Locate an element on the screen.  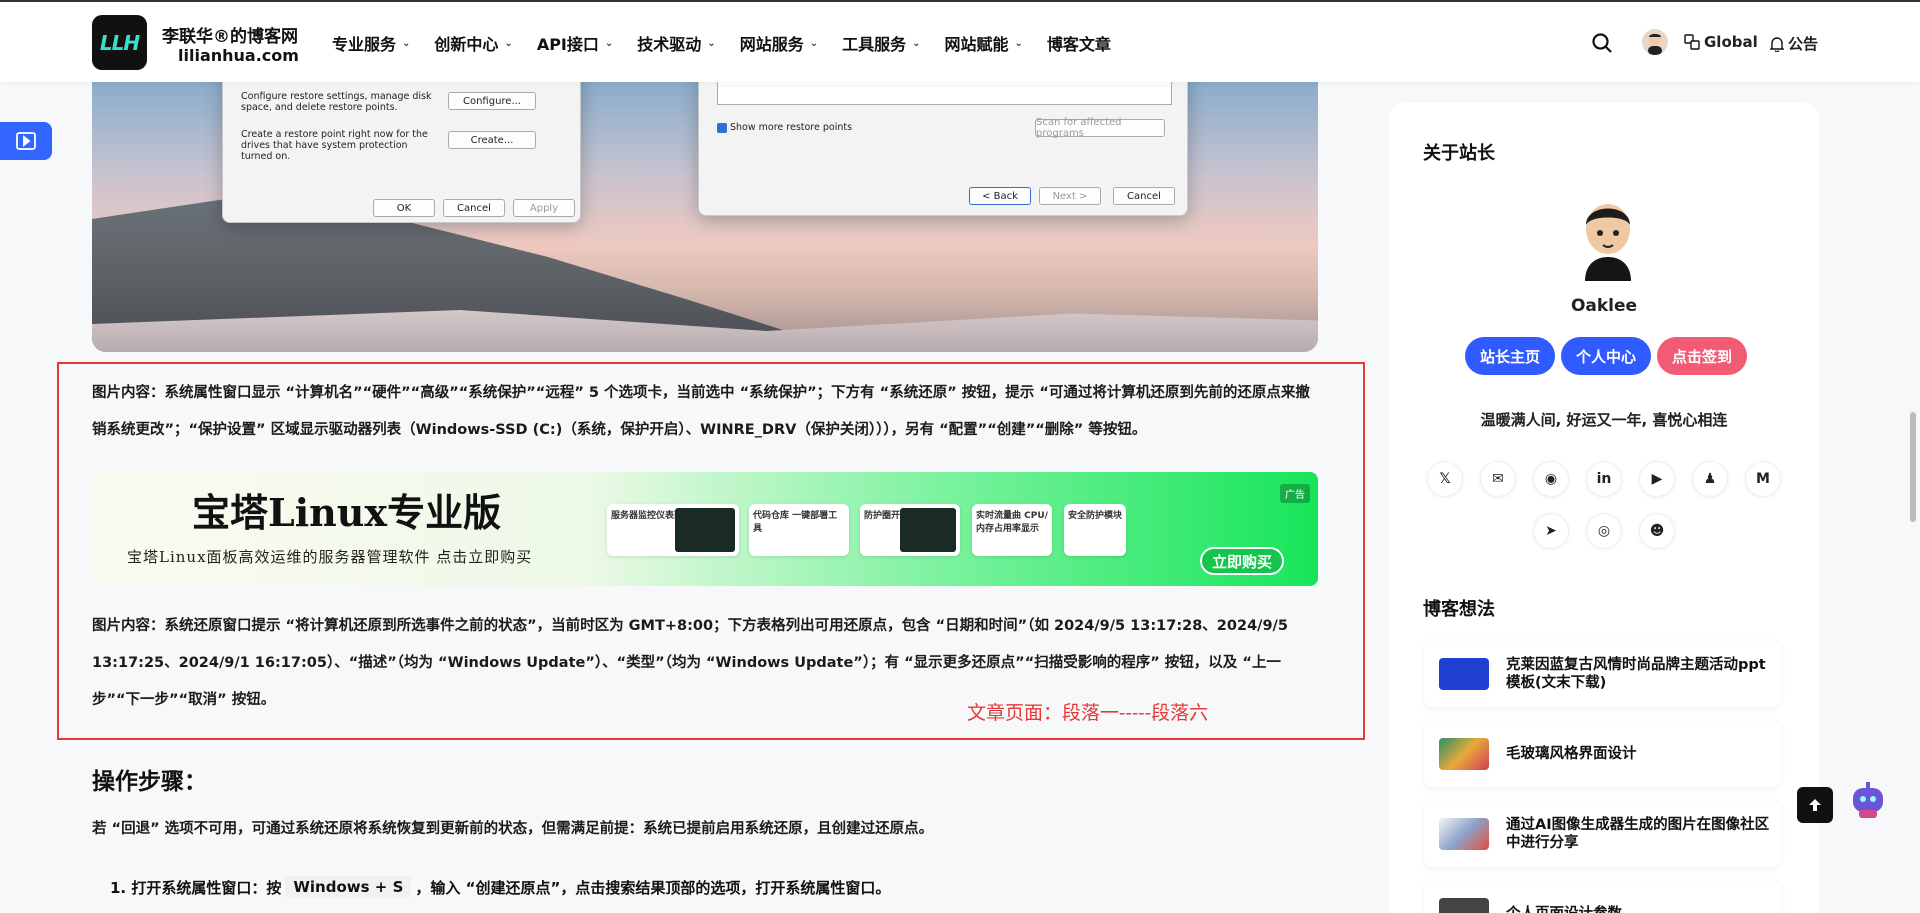
ad-card-label: 安全防护模块 is located at coordinates (1095, 516).